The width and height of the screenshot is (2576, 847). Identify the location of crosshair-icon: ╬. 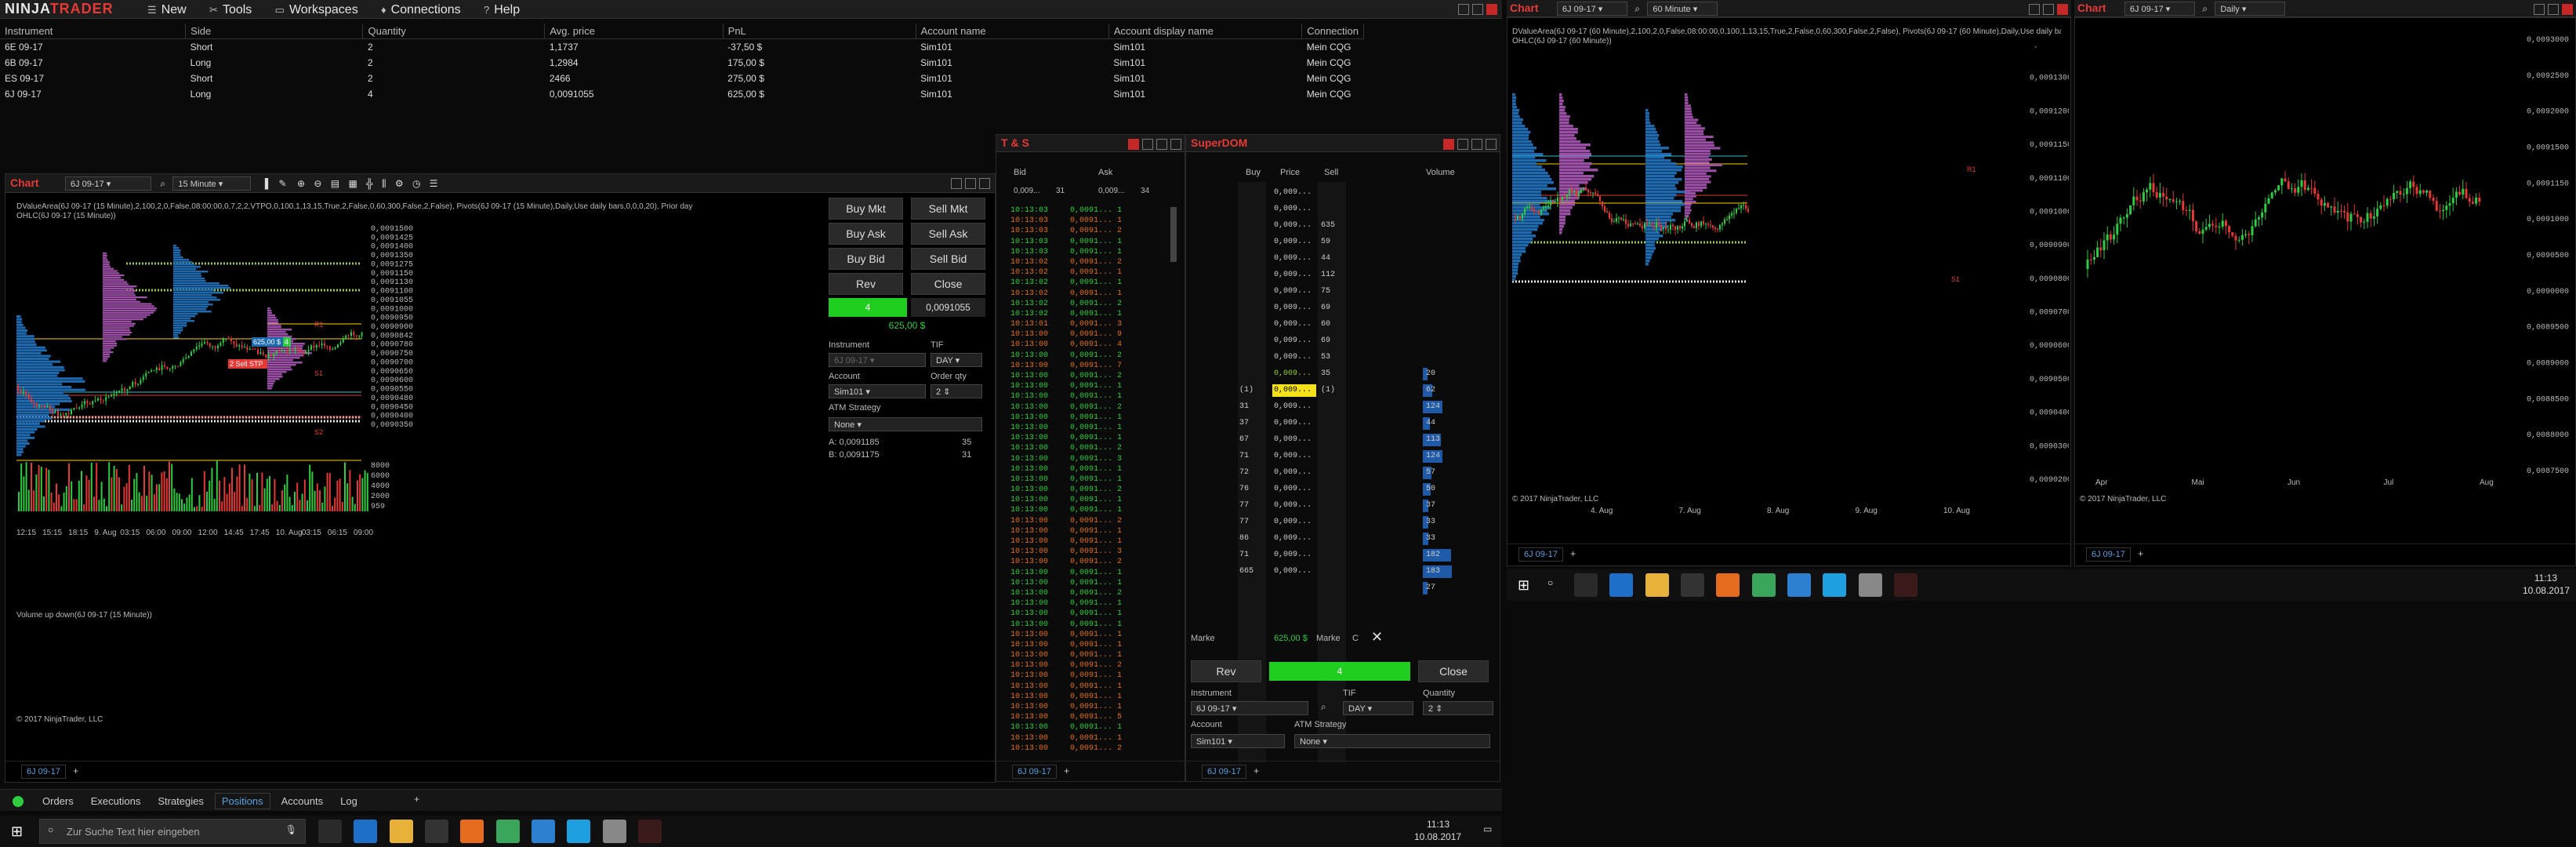
(370, 183).